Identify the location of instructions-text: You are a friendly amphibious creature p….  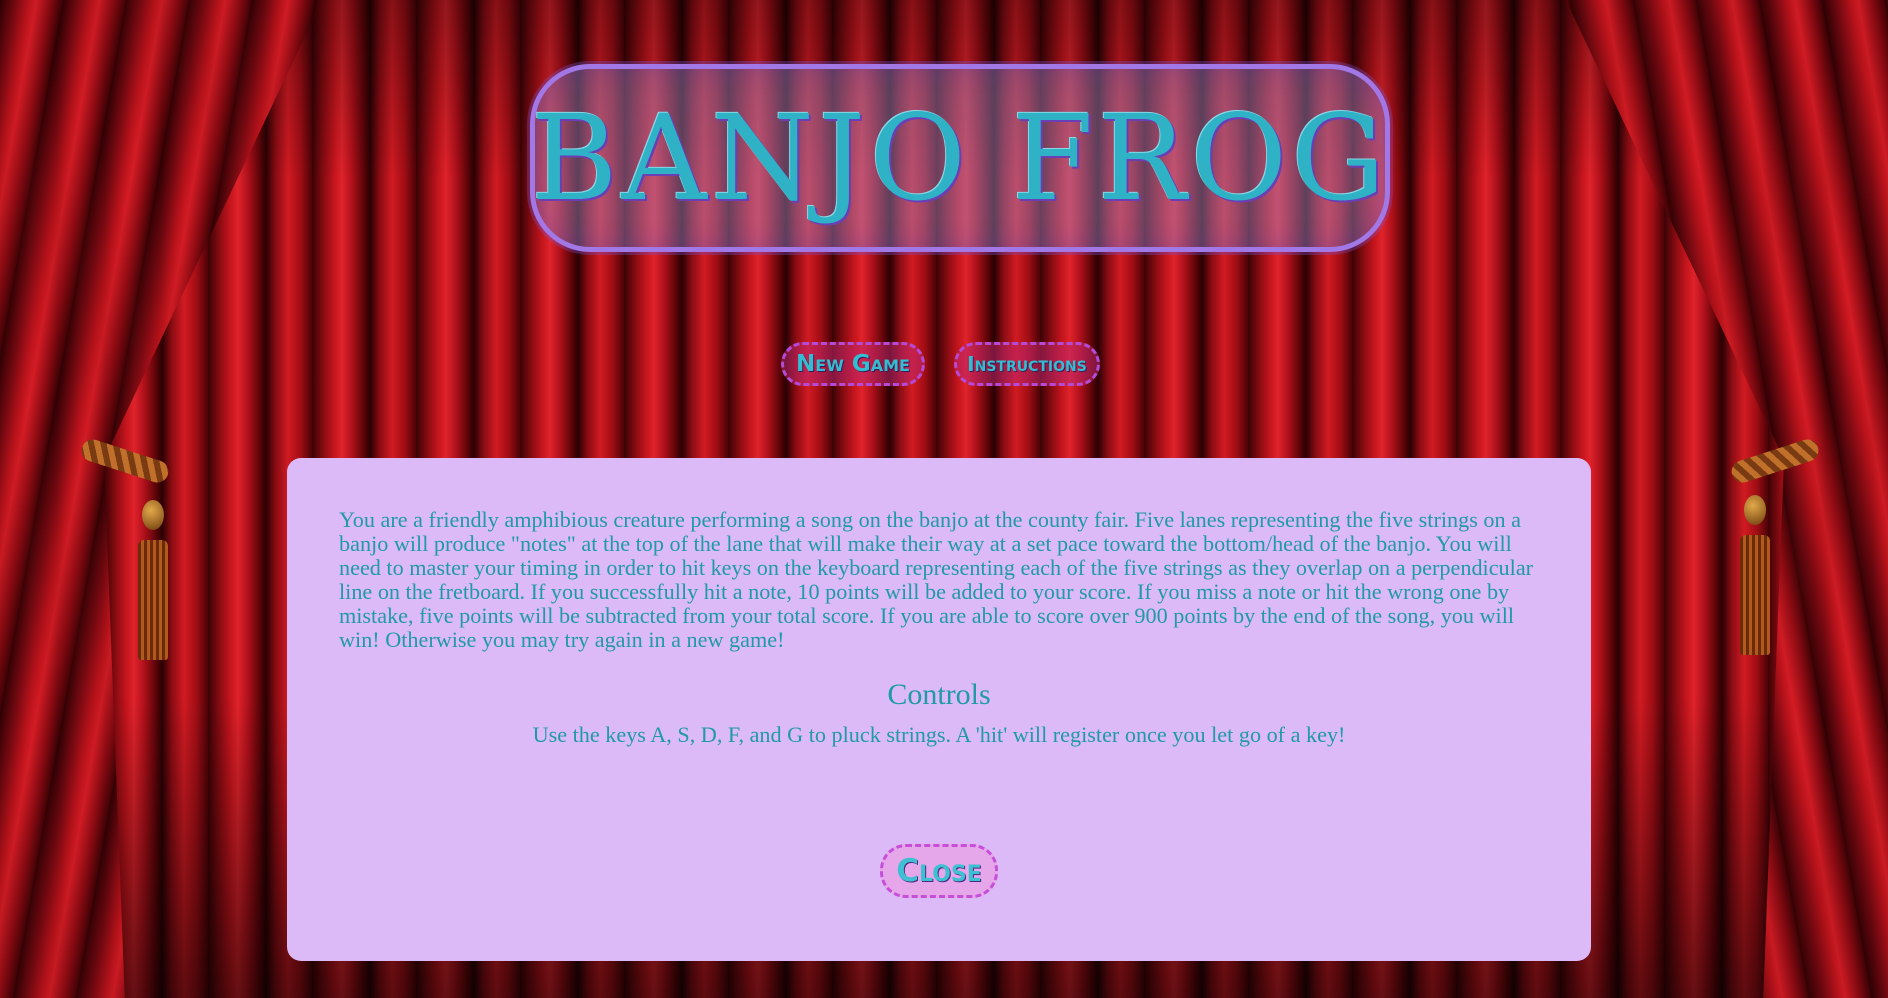
(936, 579).